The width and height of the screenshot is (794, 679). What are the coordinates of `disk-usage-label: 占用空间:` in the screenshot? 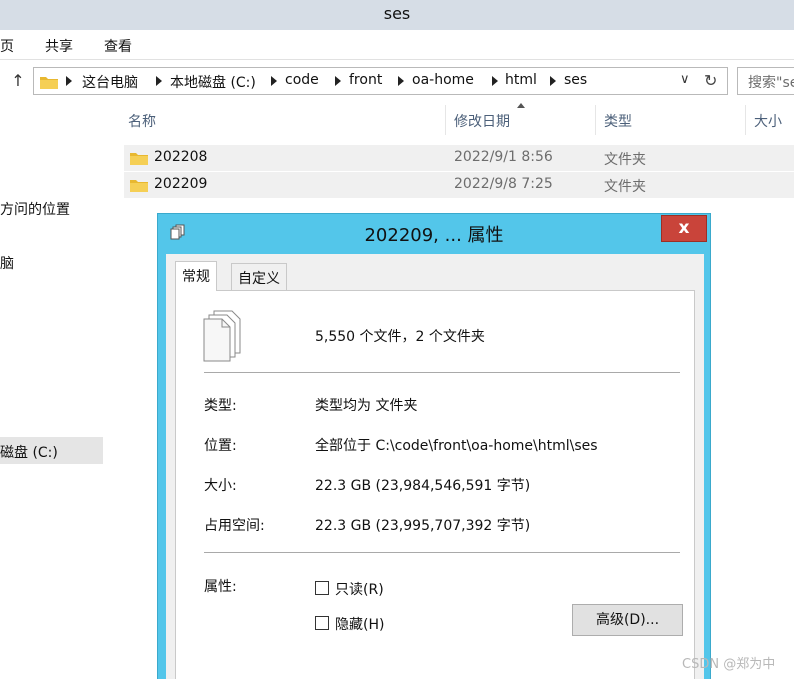 It's located at (234, 526).